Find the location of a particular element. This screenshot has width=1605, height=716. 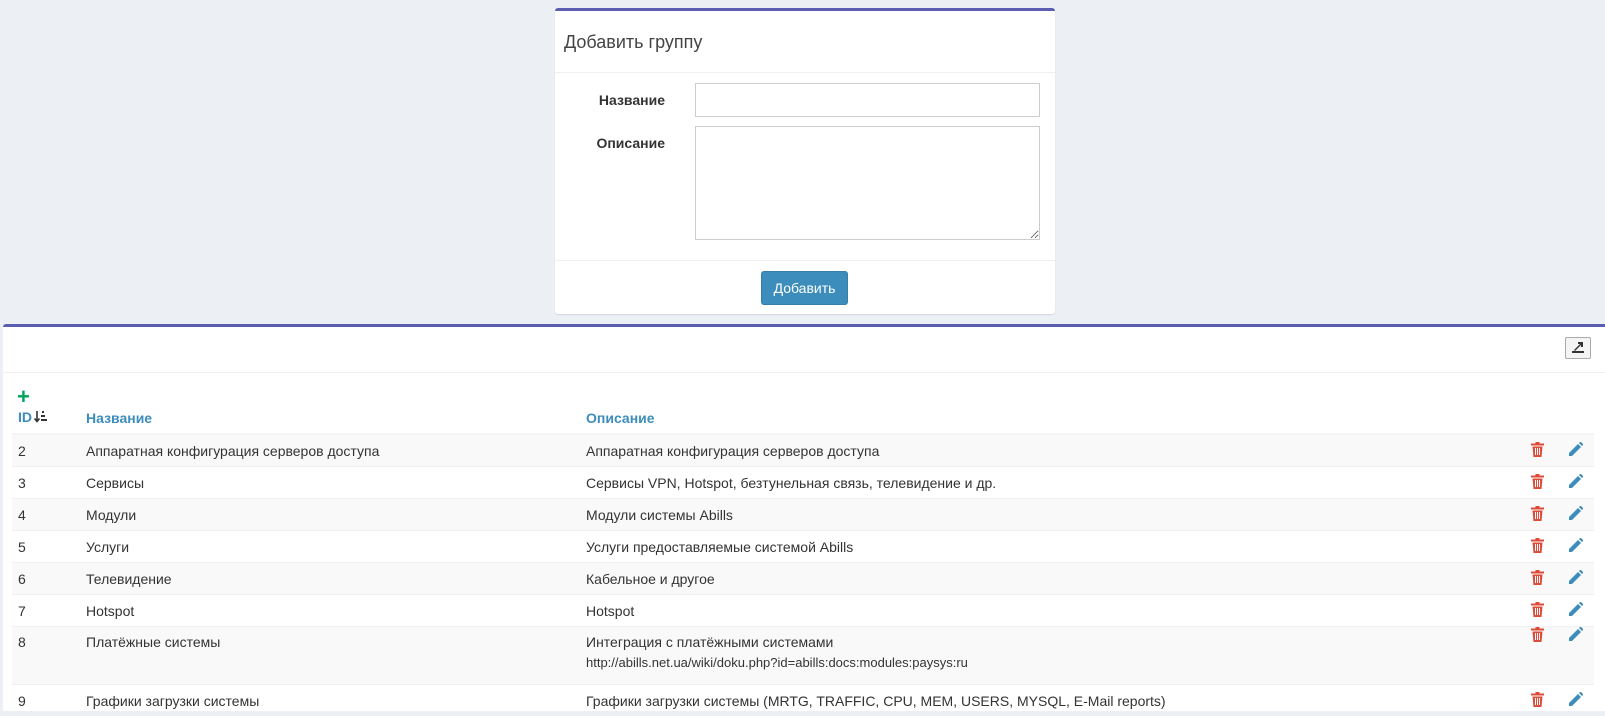

table-row: 7 Hotspot Hotspot is located at coordinates (803, 611).